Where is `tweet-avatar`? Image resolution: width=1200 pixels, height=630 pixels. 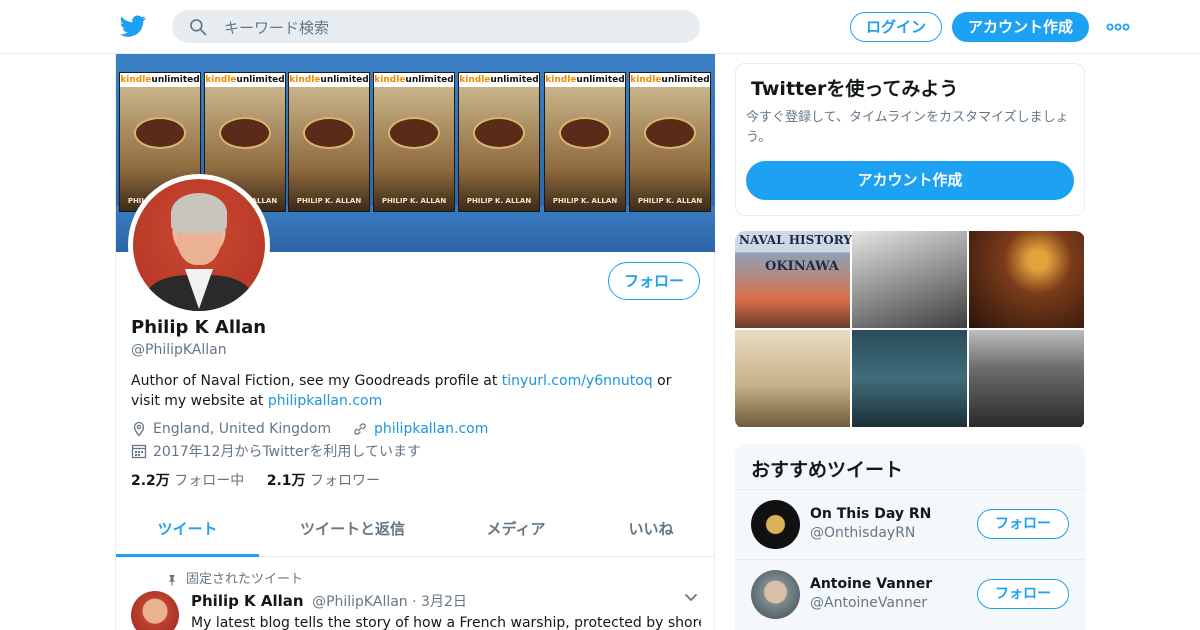
tweet-avatar is located at coordinates (155, 610).